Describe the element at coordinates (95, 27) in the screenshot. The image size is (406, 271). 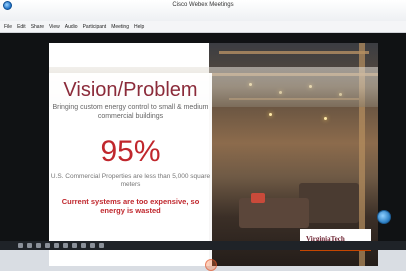
I see `menu-participant: Participant` at that location.